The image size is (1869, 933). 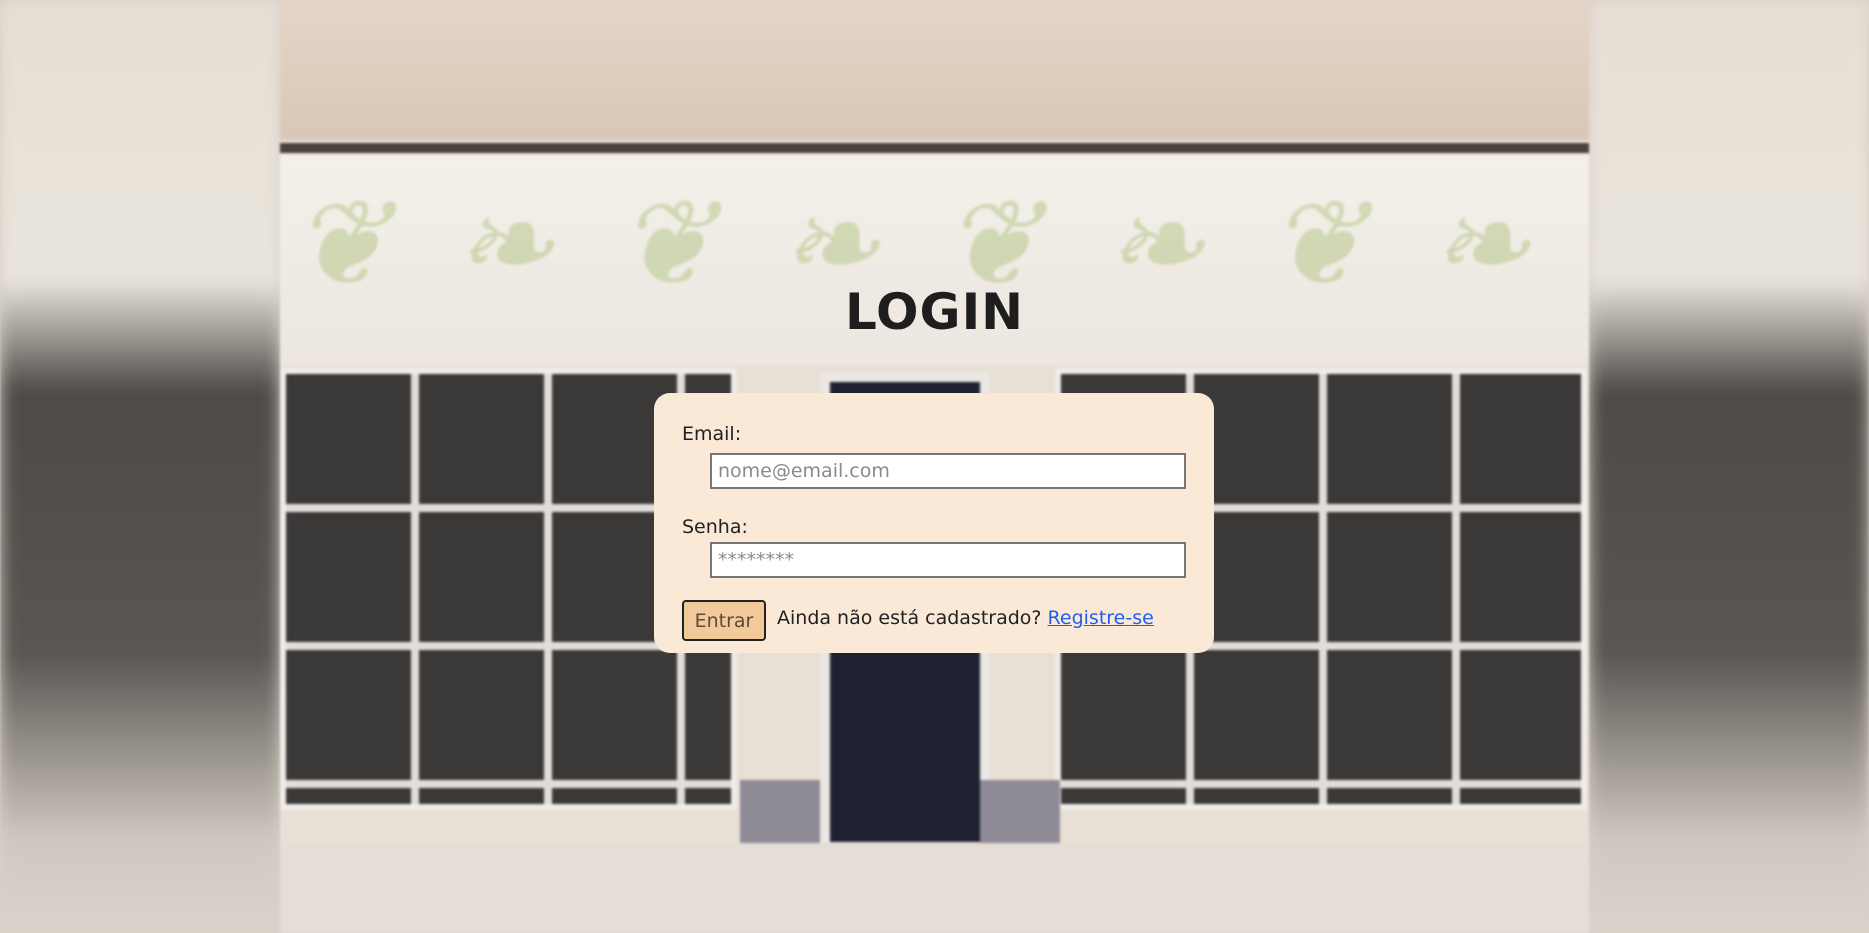 I want to click on email-input, so click(x=948, y=471).